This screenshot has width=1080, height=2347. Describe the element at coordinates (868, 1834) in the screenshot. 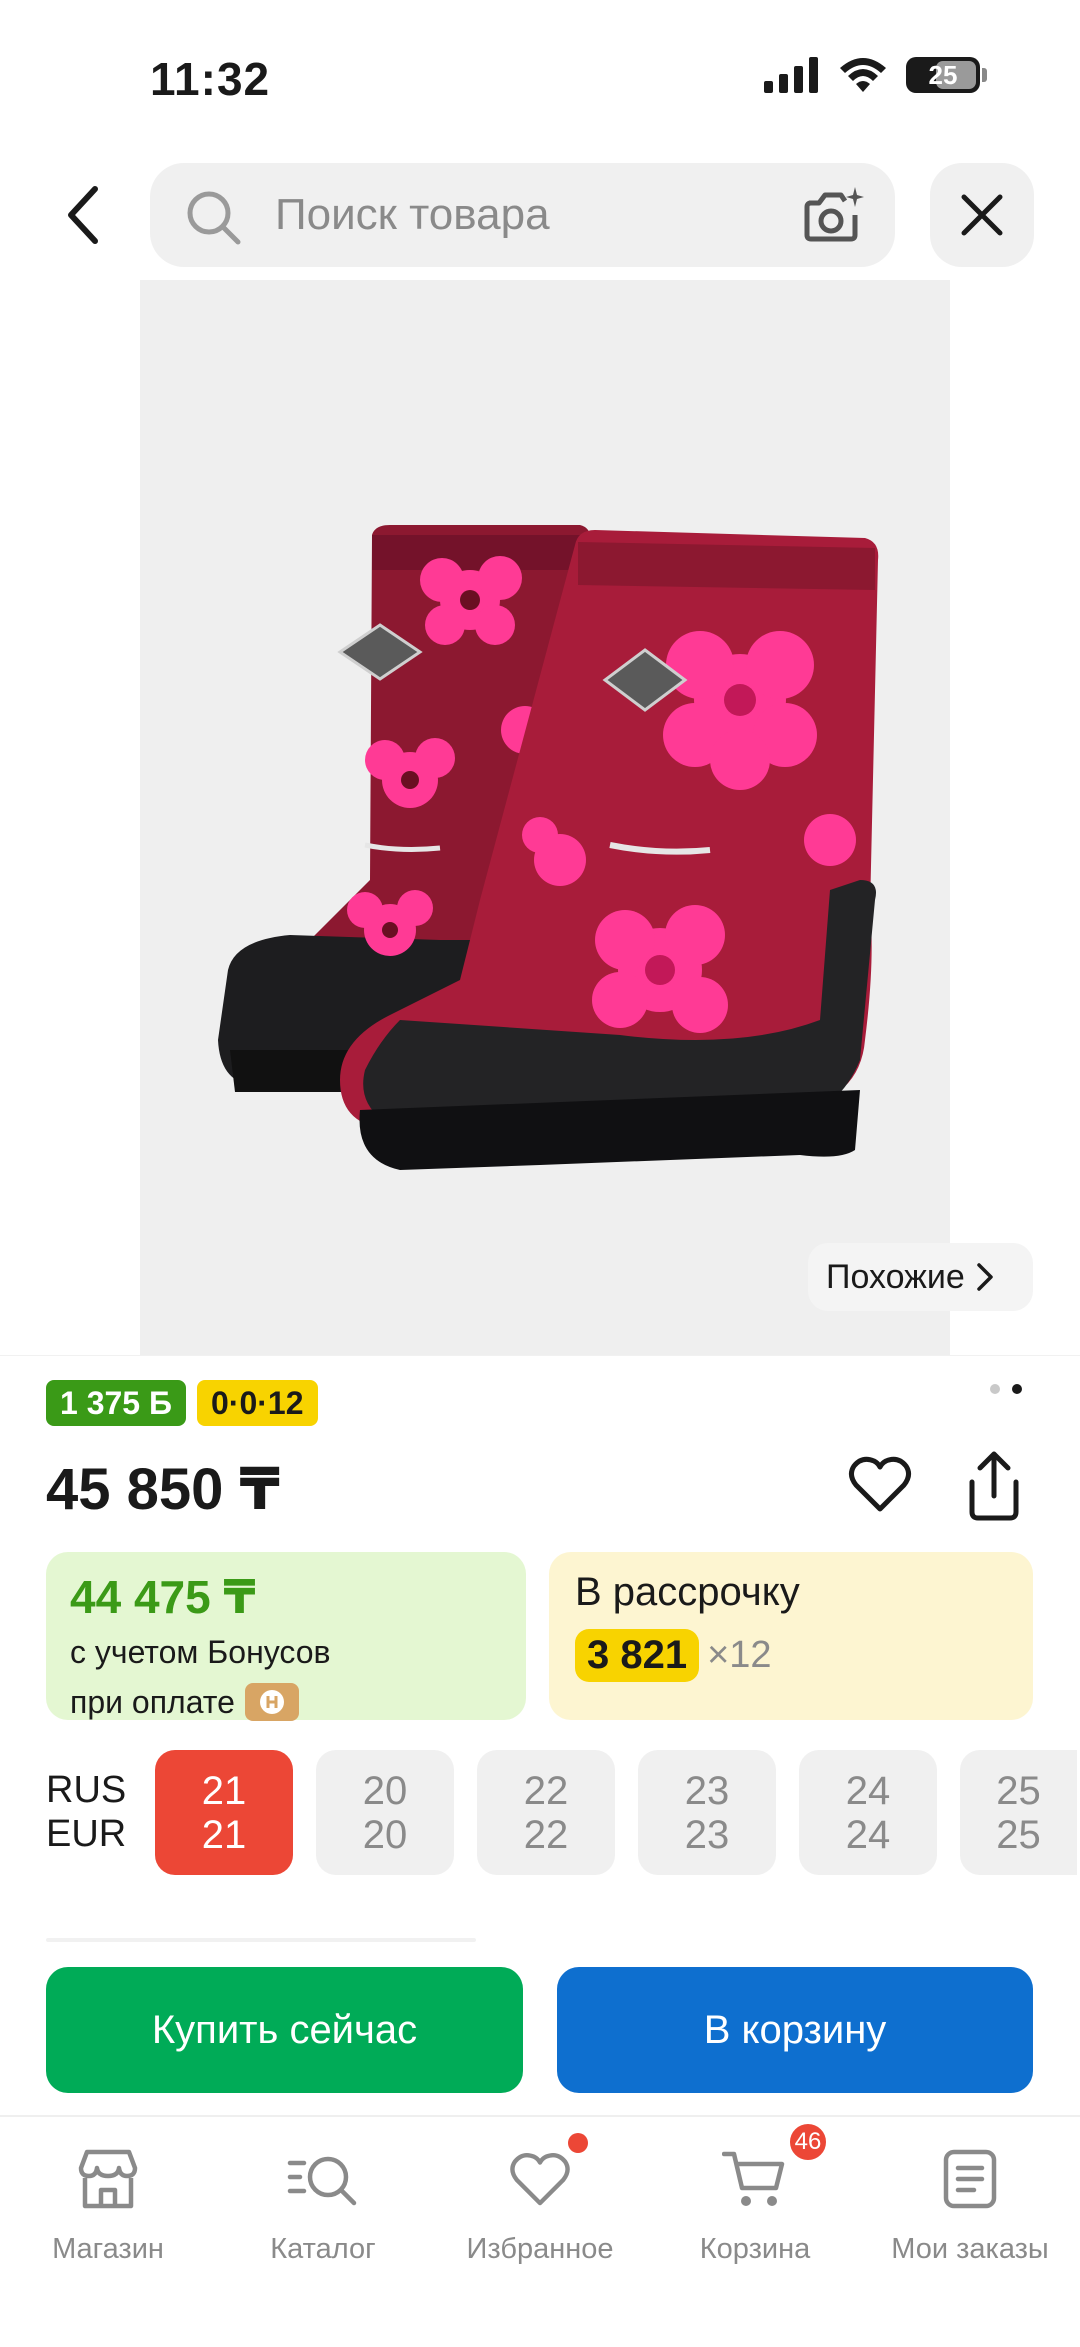

I see `size-eur: 24` at that location.